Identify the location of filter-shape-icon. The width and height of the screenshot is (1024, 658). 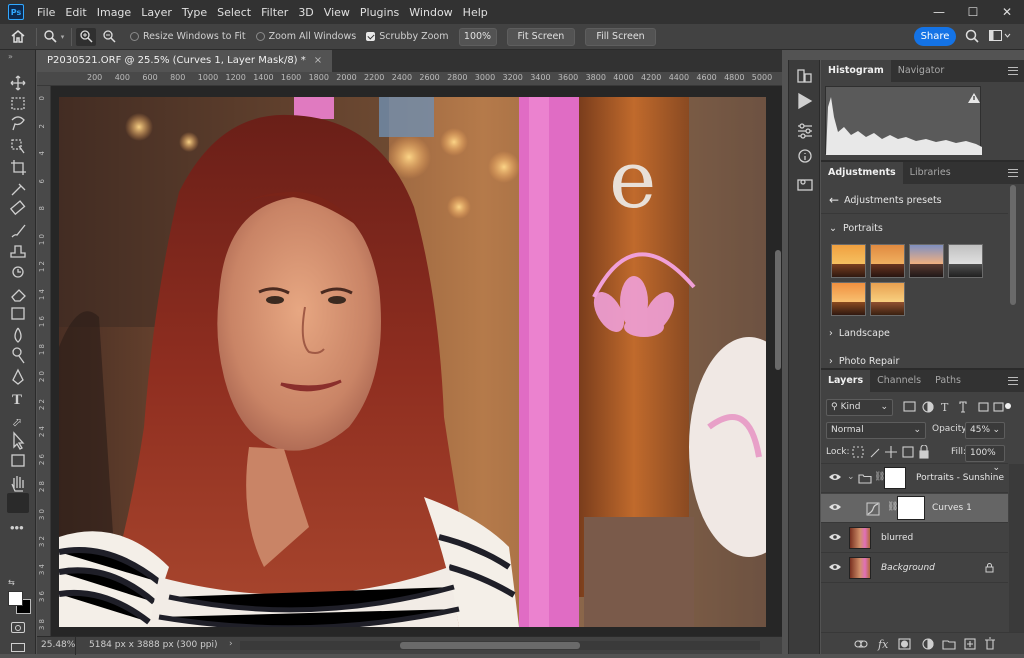
(964, 407).